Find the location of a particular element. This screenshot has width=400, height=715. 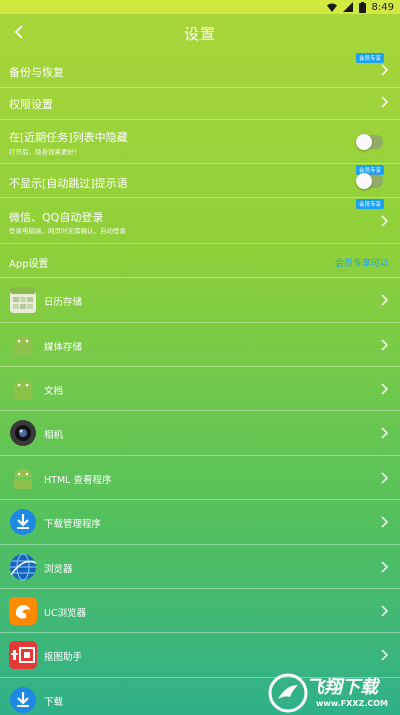

app-row: 浏览器 is located at coordinates (200, 567).